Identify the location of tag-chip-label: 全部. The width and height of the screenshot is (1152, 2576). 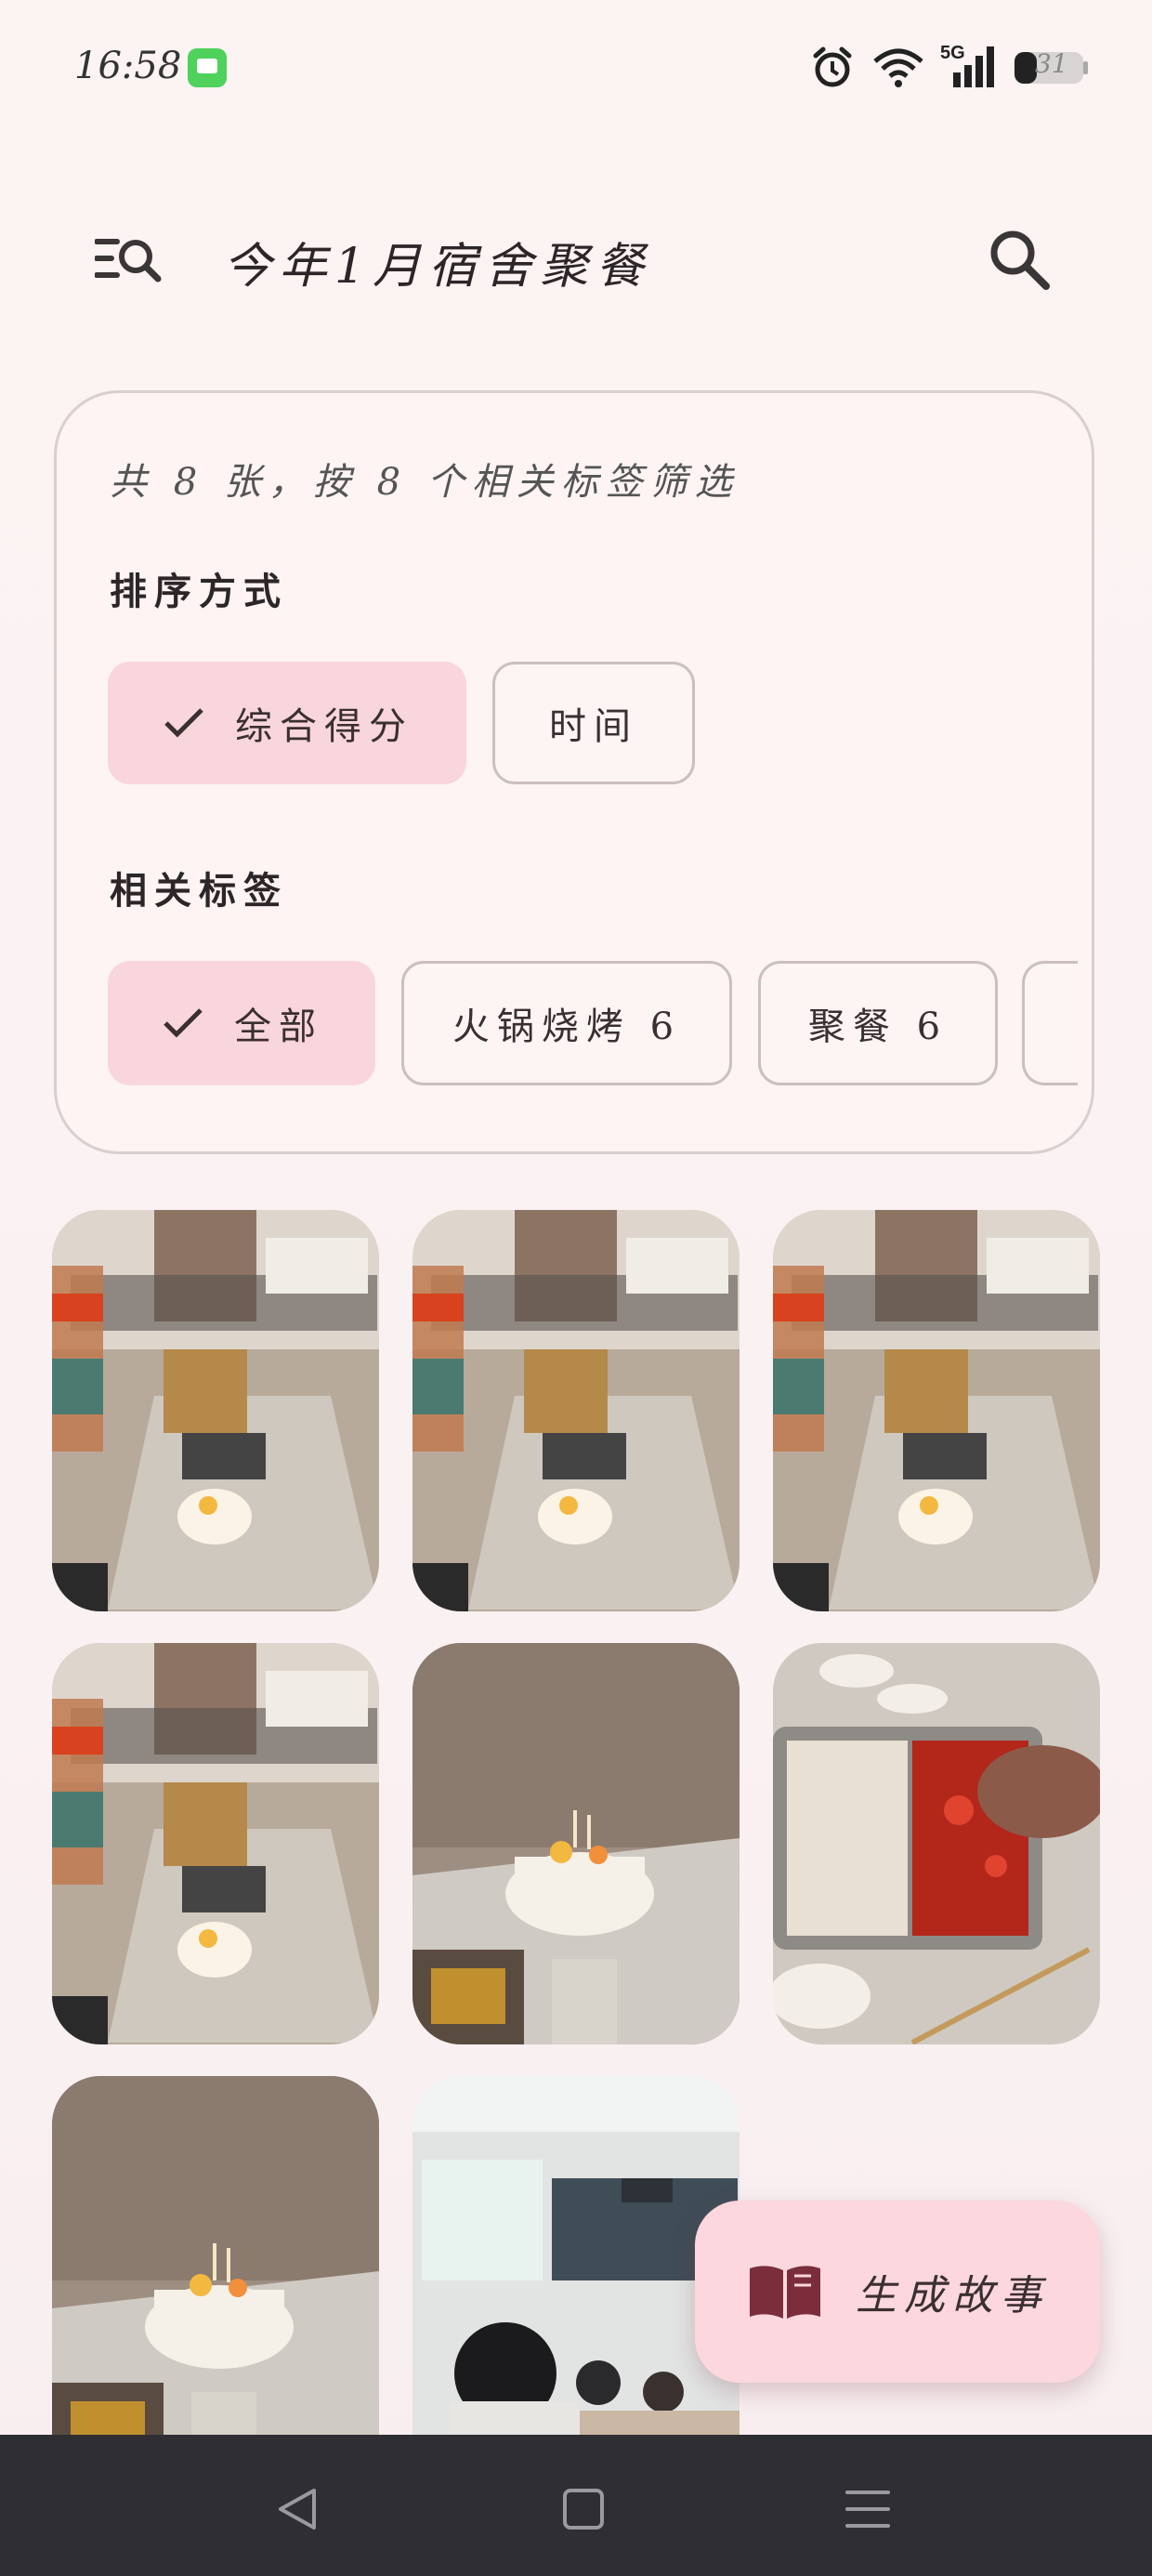
(278, 1026).